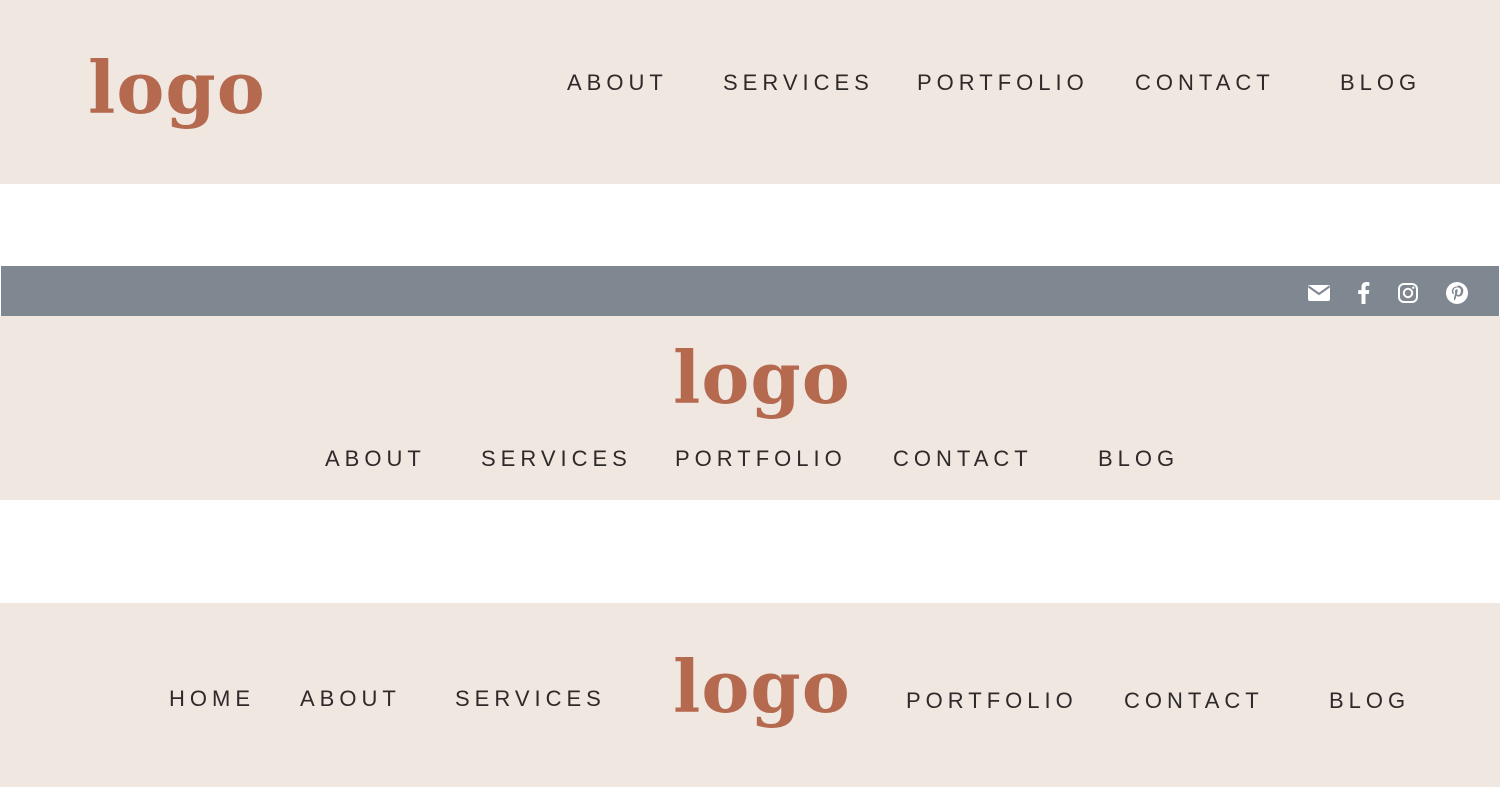  Describe the element at coordinates (1319, 293) in the screenshot. I see `envelope-icon` at that location.